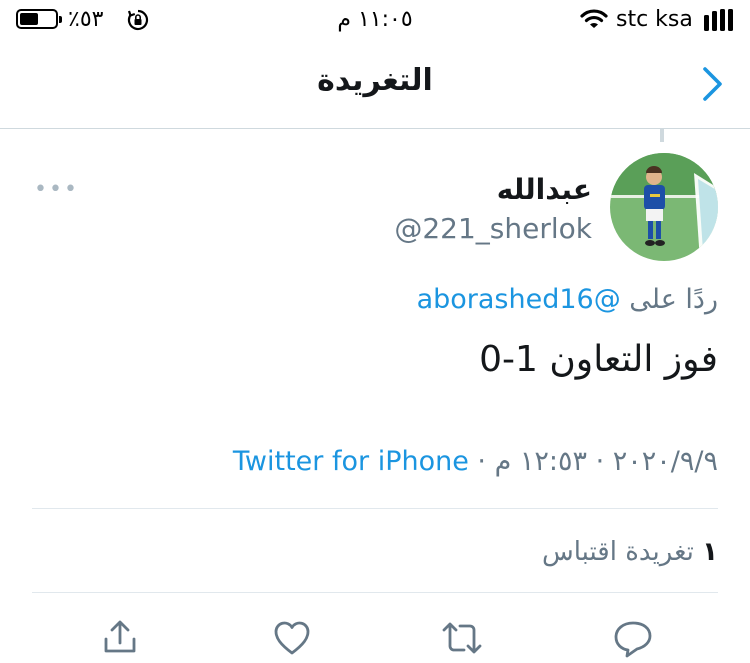 This screenshot has width=750, height=663. I want to click on battery-nub, so click(60, 19).